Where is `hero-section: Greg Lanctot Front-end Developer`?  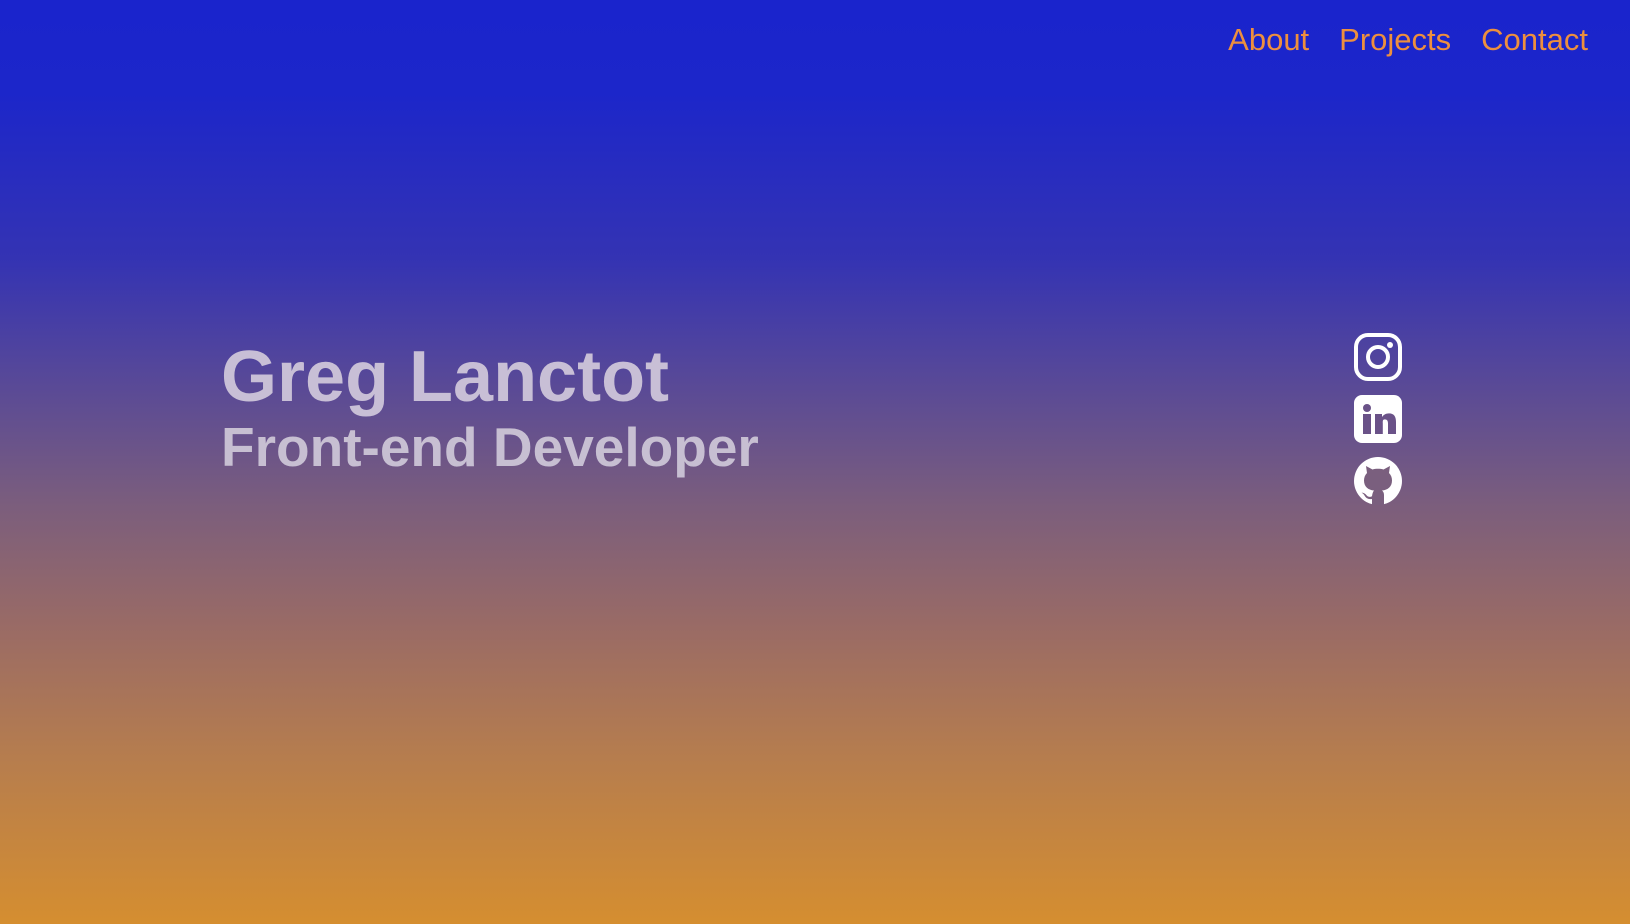
hero-section: Greg Lanctot Front-end Developer is located at coordinates (490, 408).